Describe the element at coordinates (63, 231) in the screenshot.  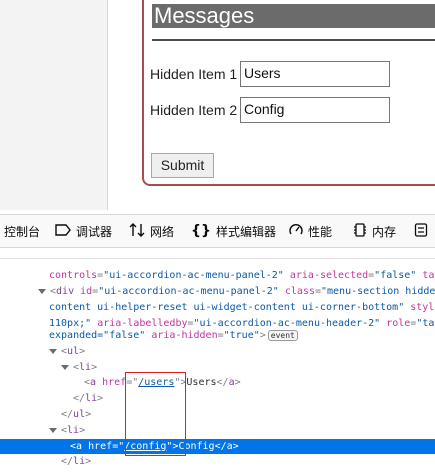
I see `debugger-icon` at that location.